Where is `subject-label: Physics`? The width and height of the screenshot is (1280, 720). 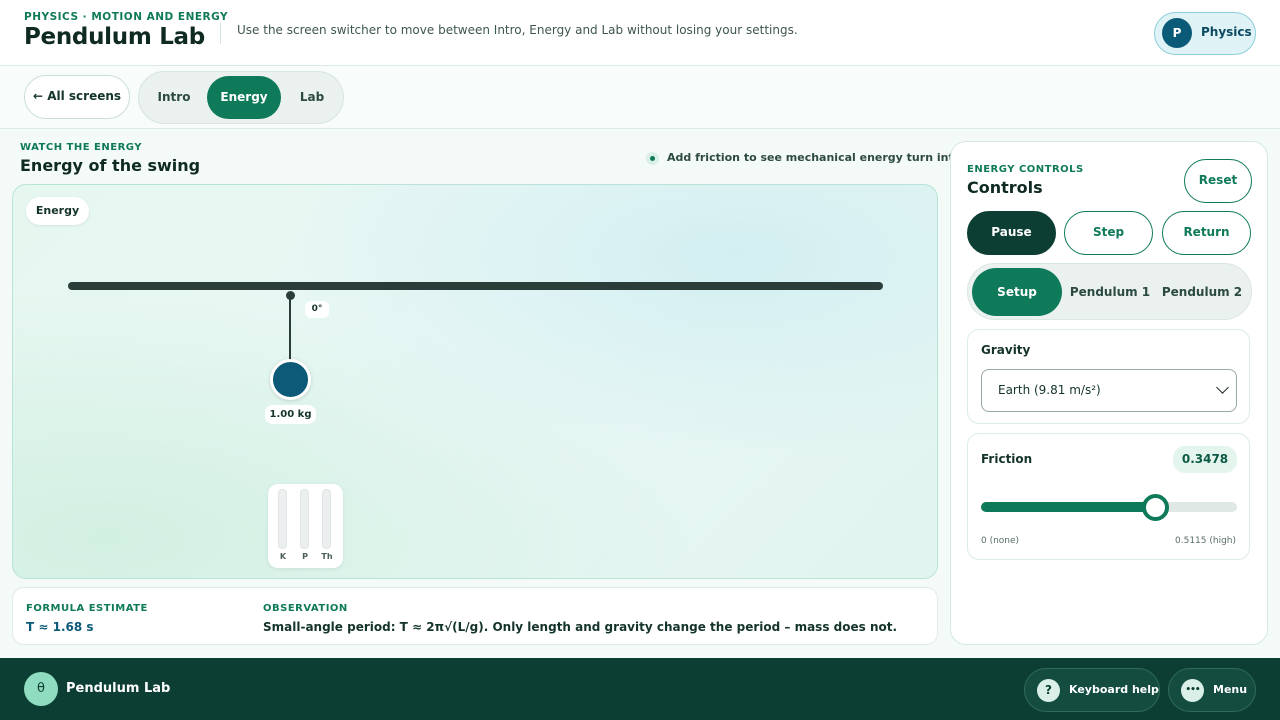
subject-label: Physics is located at coordinates (1226, 32).